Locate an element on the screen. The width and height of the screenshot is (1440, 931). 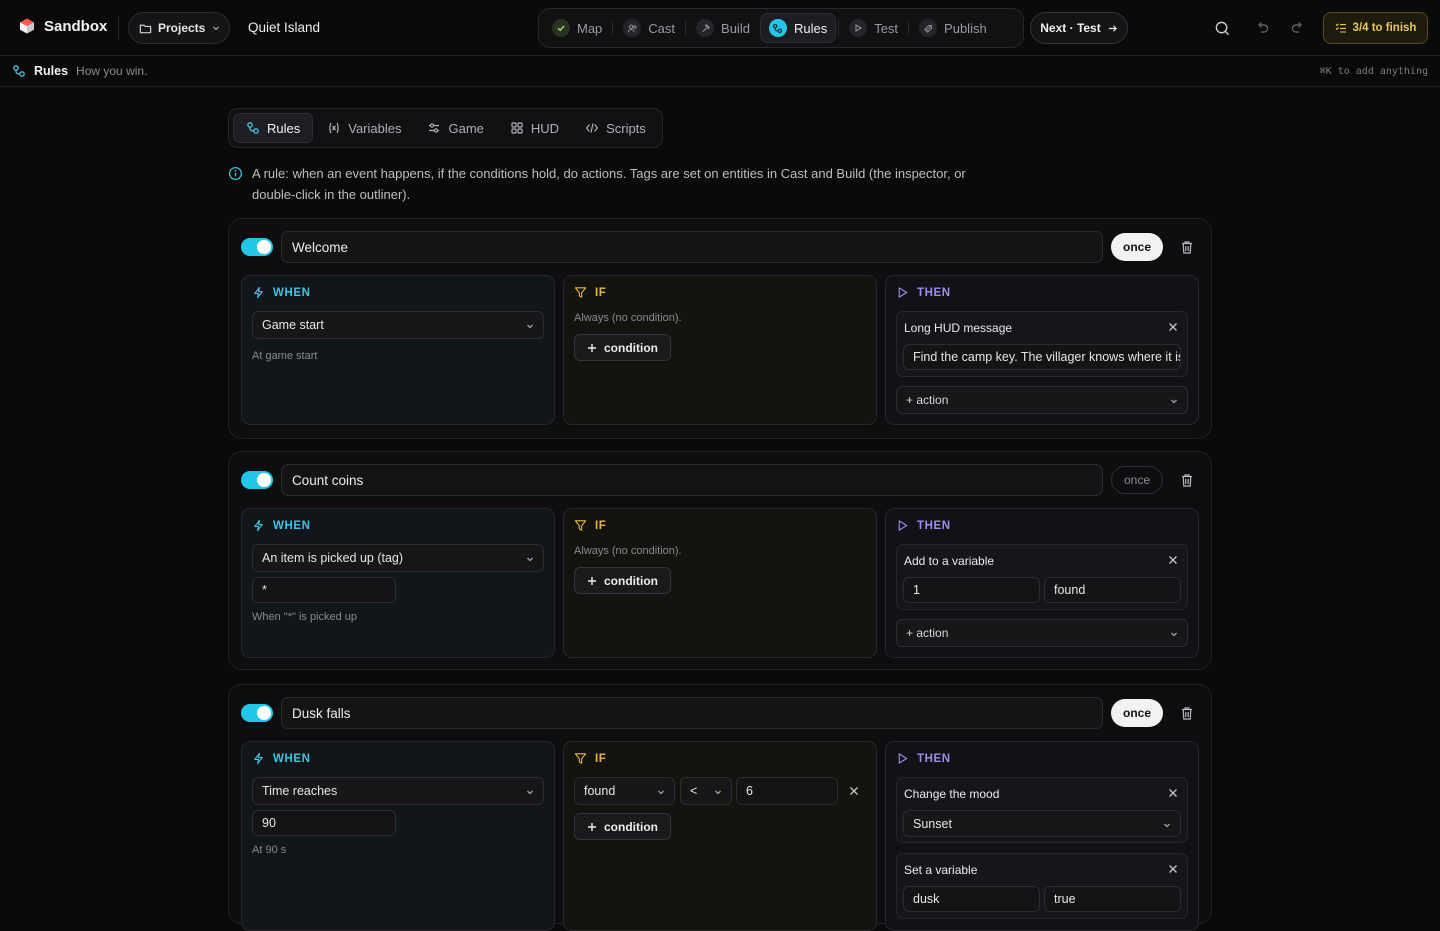
step-cast: Cast is located at coordinates (649, 28).